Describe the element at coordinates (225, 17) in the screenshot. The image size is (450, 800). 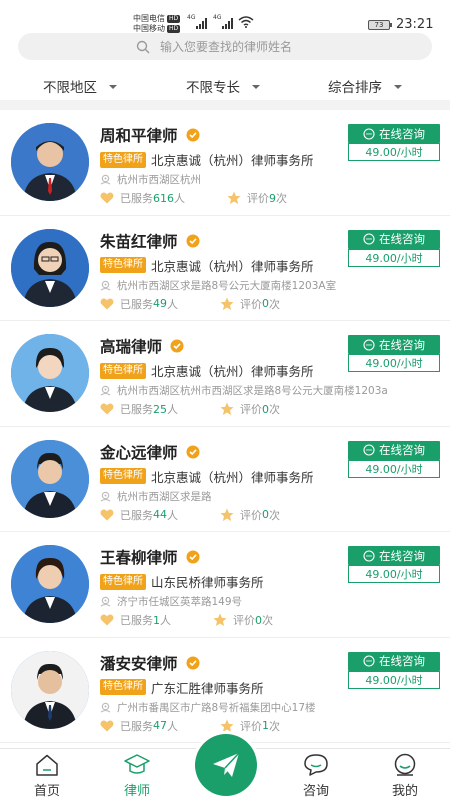
I see `status-bar: 中国电信 HD 中国移动 HD 4G 4G 73 23:21` at that location.